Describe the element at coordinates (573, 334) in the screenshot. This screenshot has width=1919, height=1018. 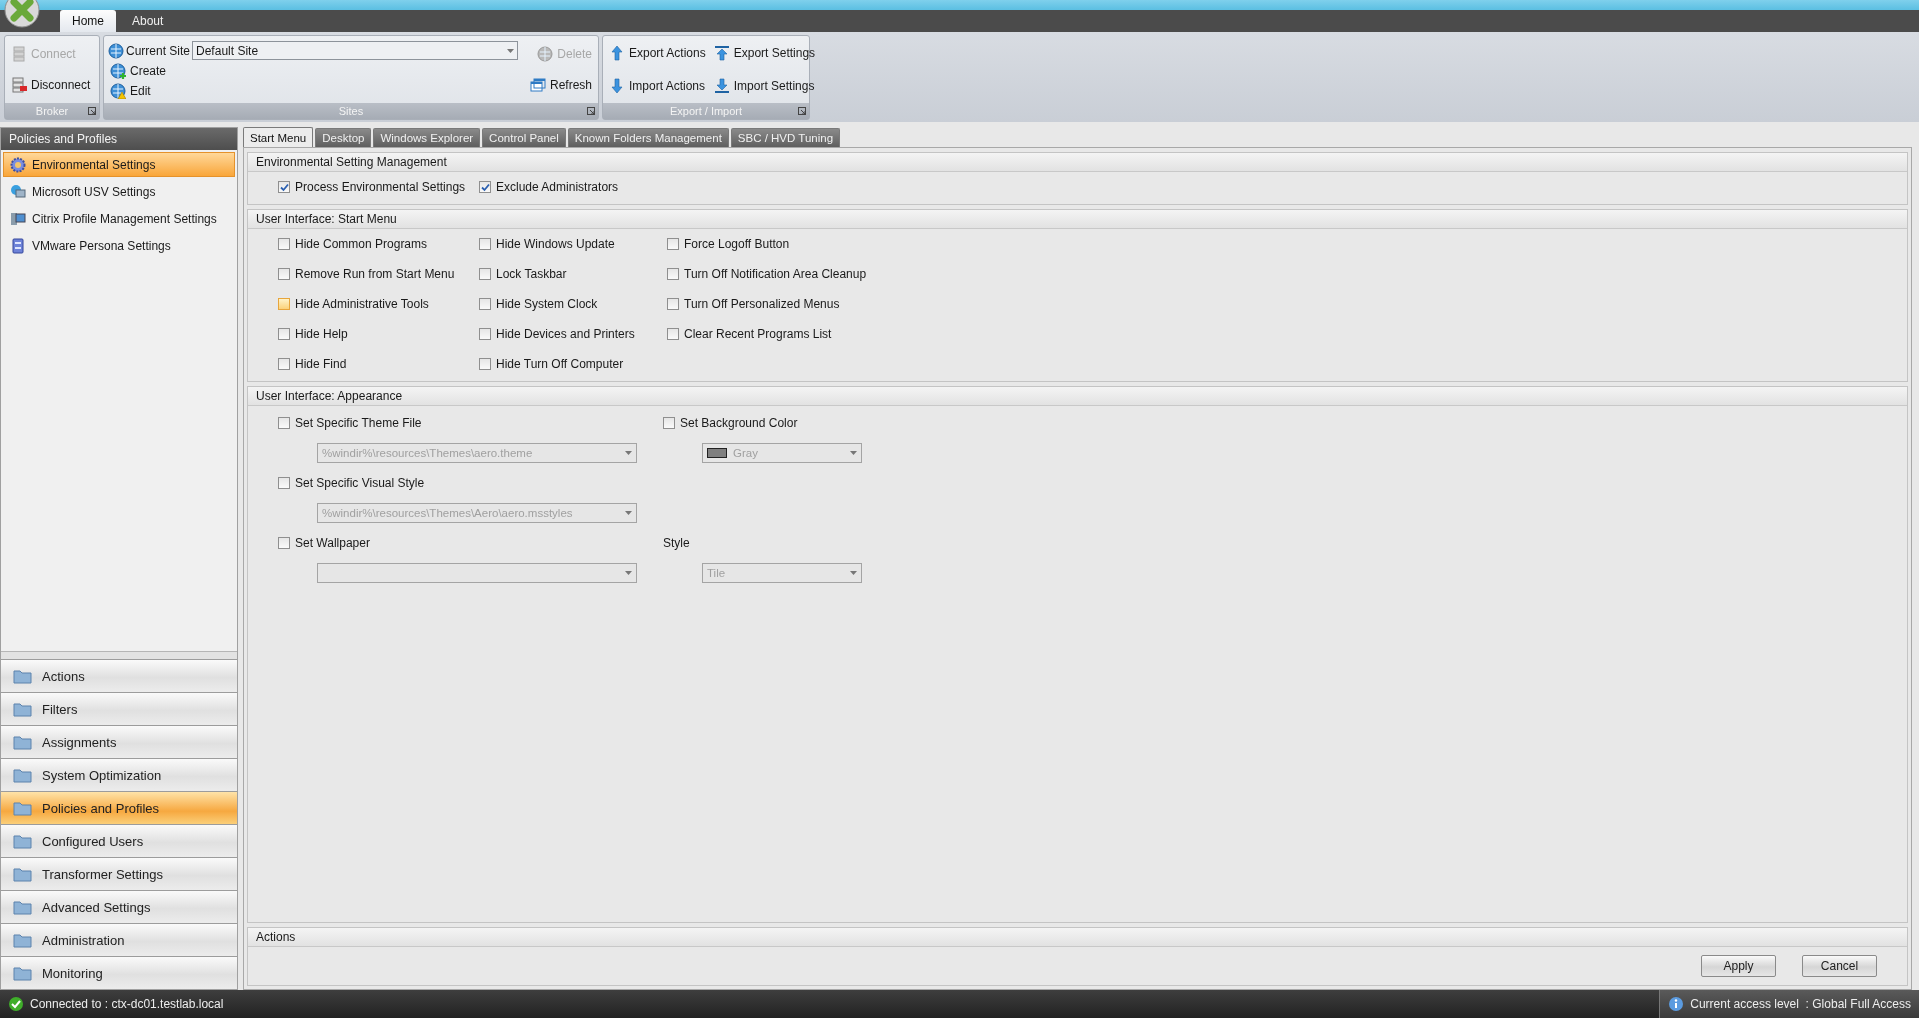
I see `checkbox: Hide Devices and Printers` at that location.